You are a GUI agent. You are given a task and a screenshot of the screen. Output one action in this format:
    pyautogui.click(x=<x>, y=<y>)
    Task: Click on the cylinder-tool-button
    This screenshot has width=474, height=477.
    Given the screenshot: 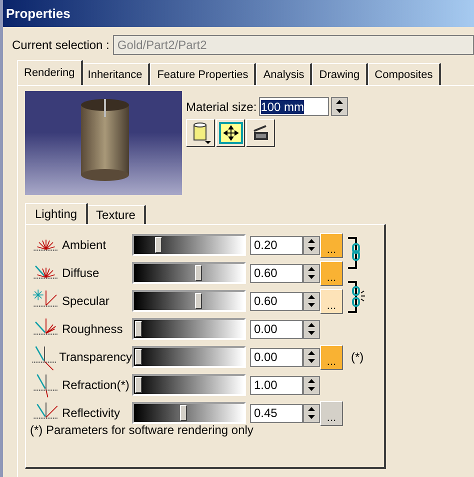 What is the action you would take?
    pyautogui.click(x=200, y=133)
    